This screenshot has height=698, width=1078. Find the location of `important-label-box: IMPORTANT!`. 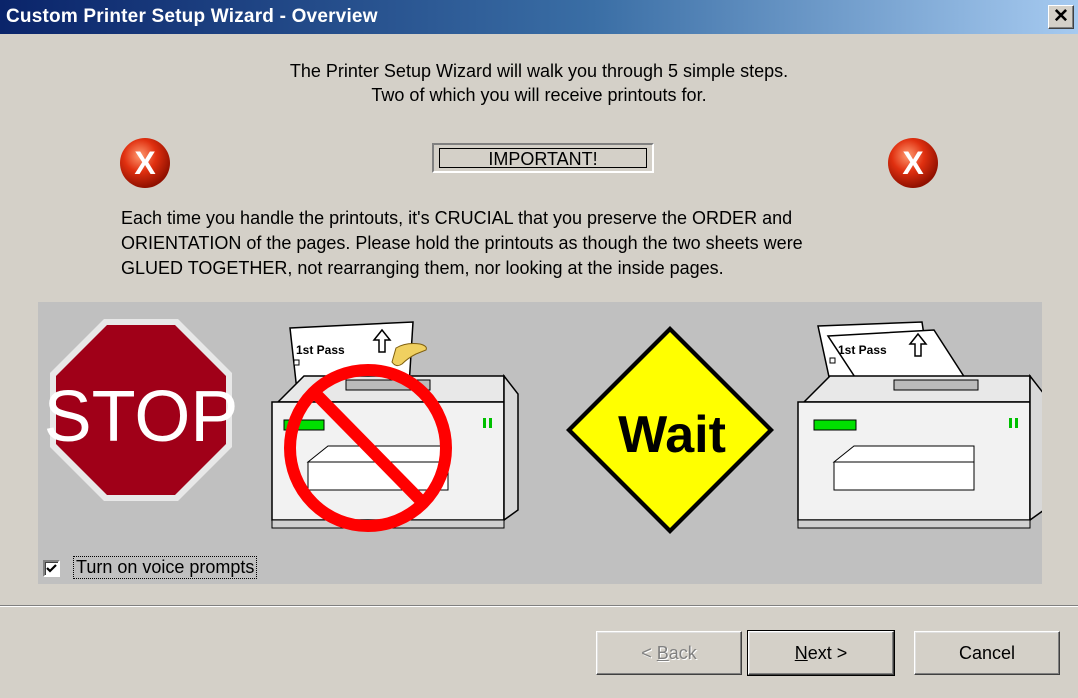

important-label-box: IMPORTANT! is located at coordinates (543, 158).